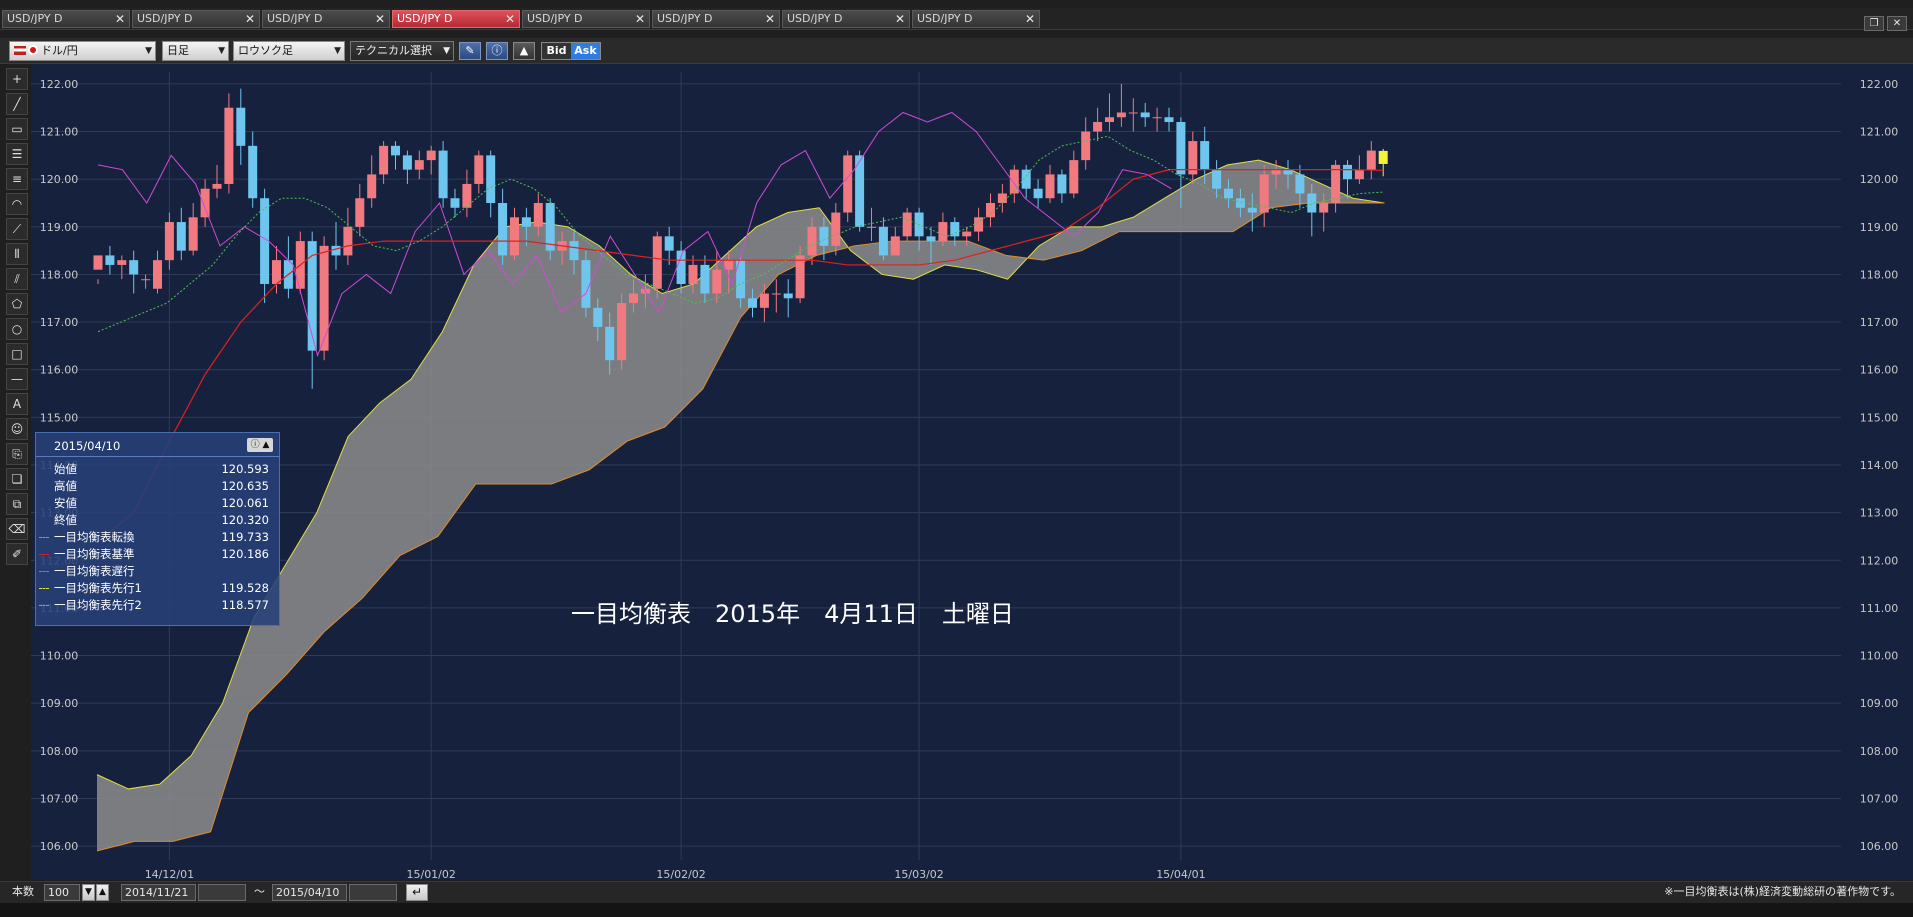 The width and height of the screenshot is (1913, 917). Describe the element at coordinates (17, 379) in the screenshot. I see `hline-icon: —` at that location.